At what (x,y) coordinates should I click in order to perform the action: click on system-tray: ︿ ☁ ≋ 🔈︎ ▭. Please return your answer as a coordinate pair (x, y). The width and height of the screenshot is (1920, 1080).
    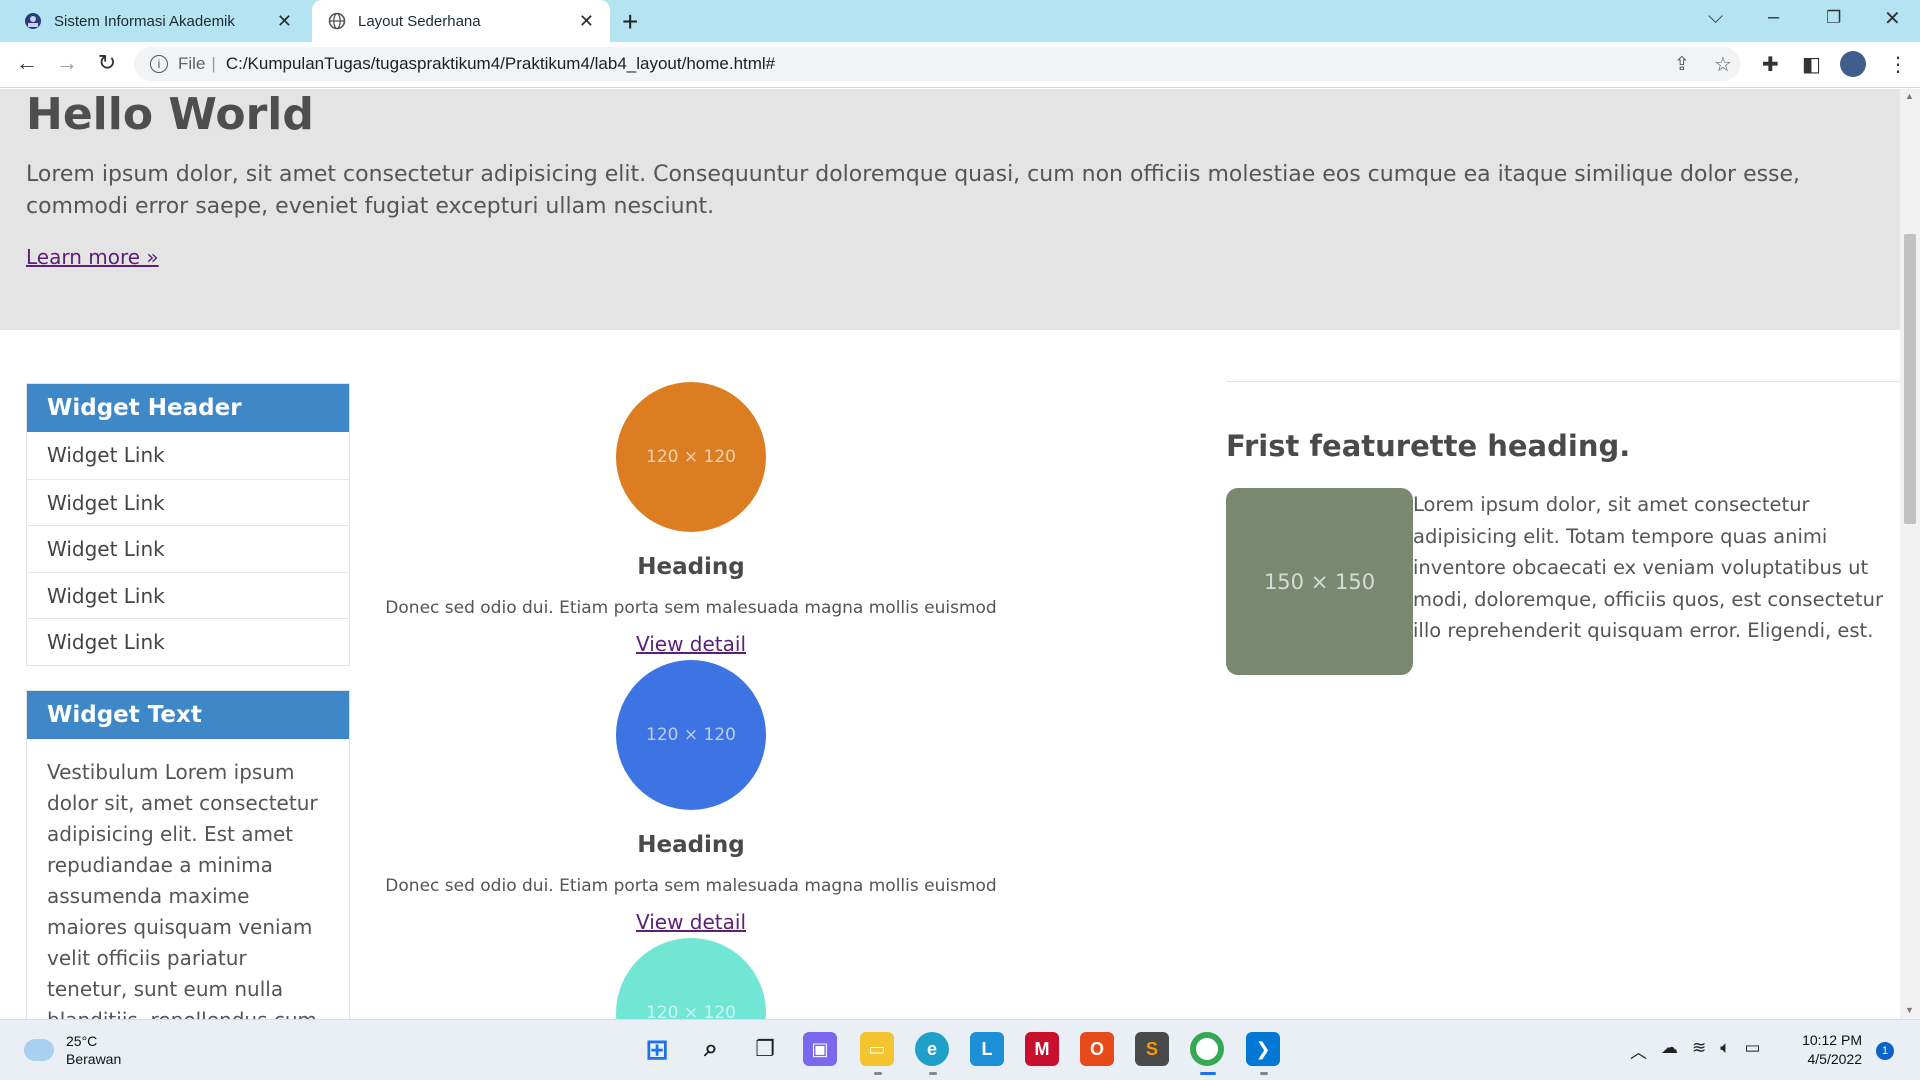
    Looking at the image, I should click on (1695, 1050).